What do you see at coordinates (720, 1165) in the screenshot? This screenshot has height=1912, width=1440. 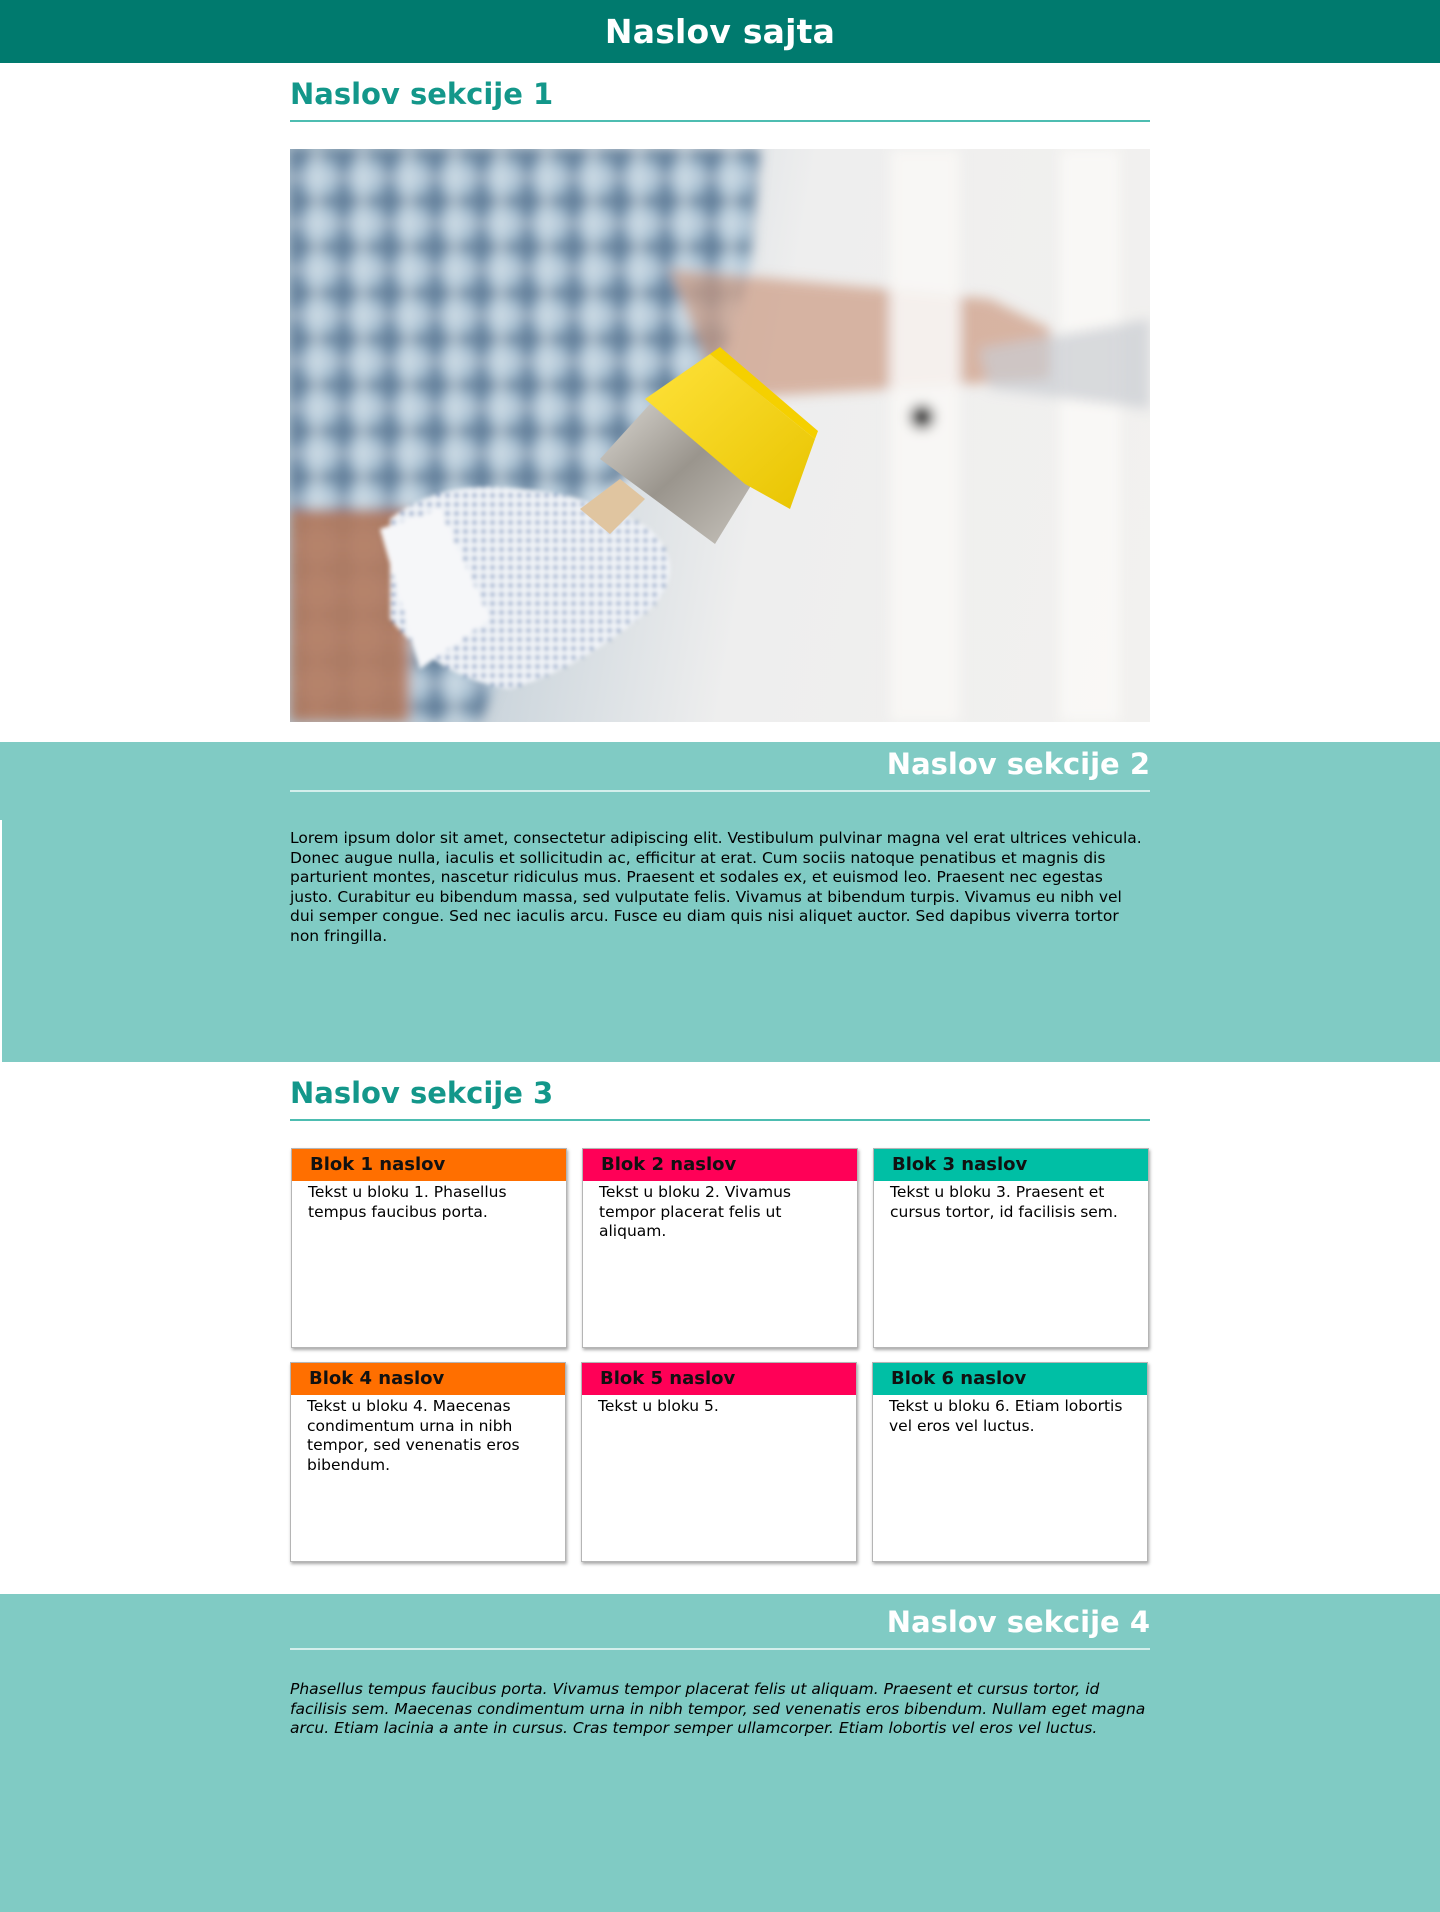 I see `block-2-title: Blok 2 naslov` at bounding box center [720, 1165].